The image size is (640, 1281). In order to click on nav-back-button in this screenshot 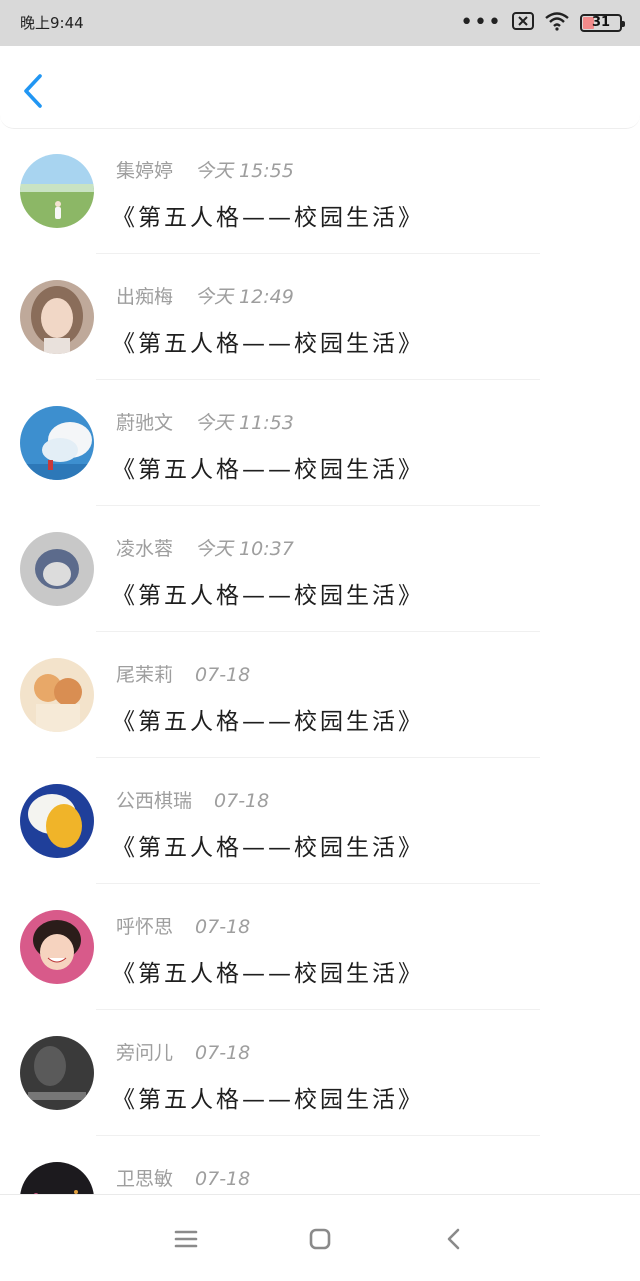, I will do `click(454, 1239)`.